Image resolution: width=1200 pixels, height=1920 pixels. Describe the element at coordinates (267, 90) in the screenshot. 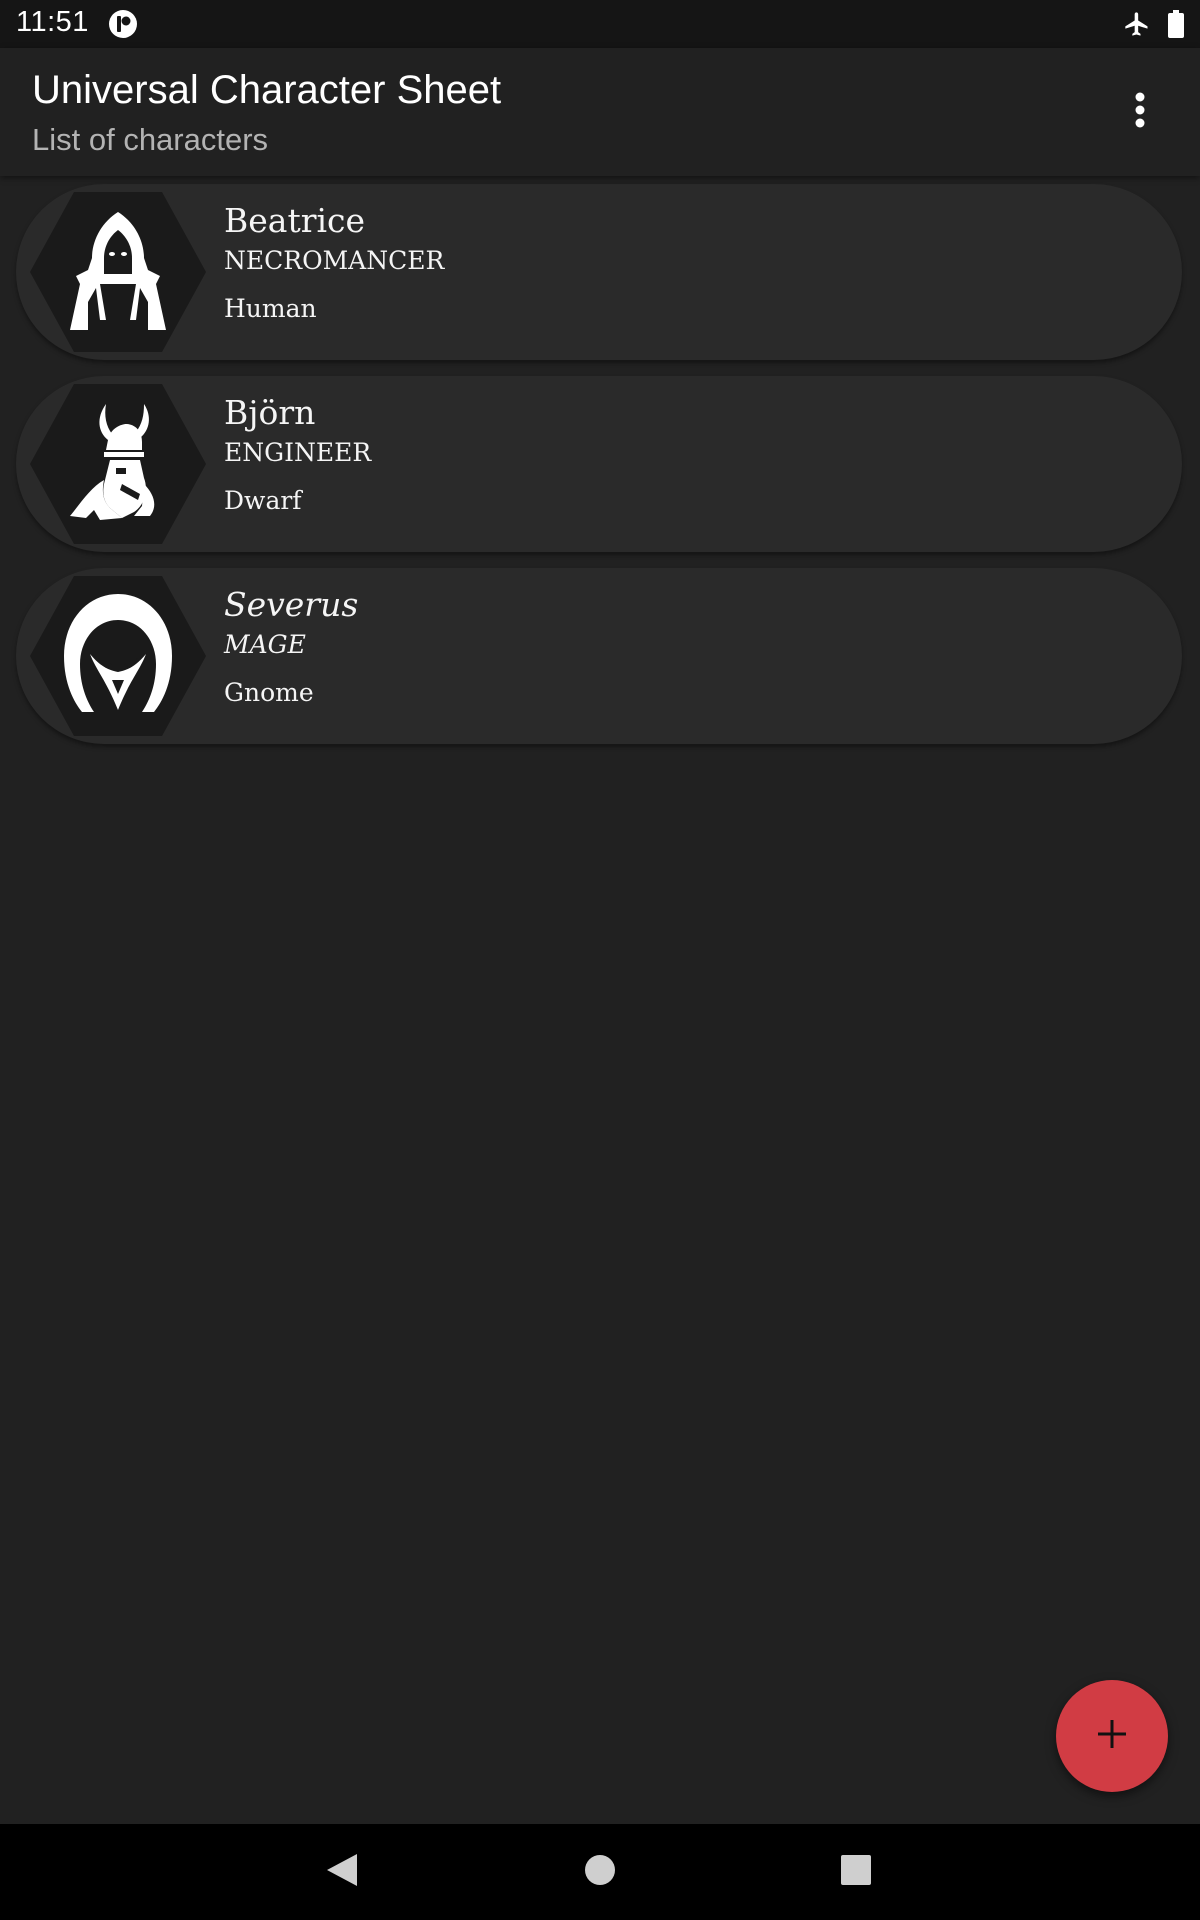

I see `app-title: Universal Character Sheet` at that location.